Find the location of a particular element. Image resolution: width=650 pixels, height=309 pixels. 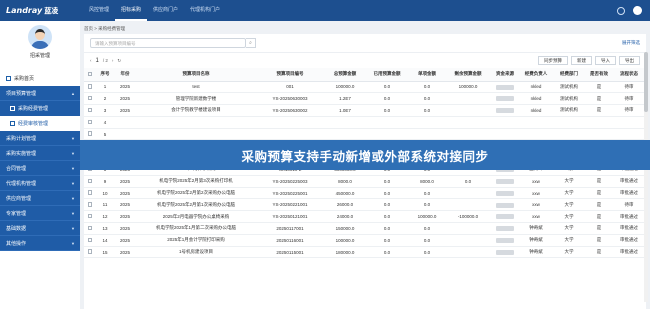

table-cell: nkled is located at coordinates (536, 87).